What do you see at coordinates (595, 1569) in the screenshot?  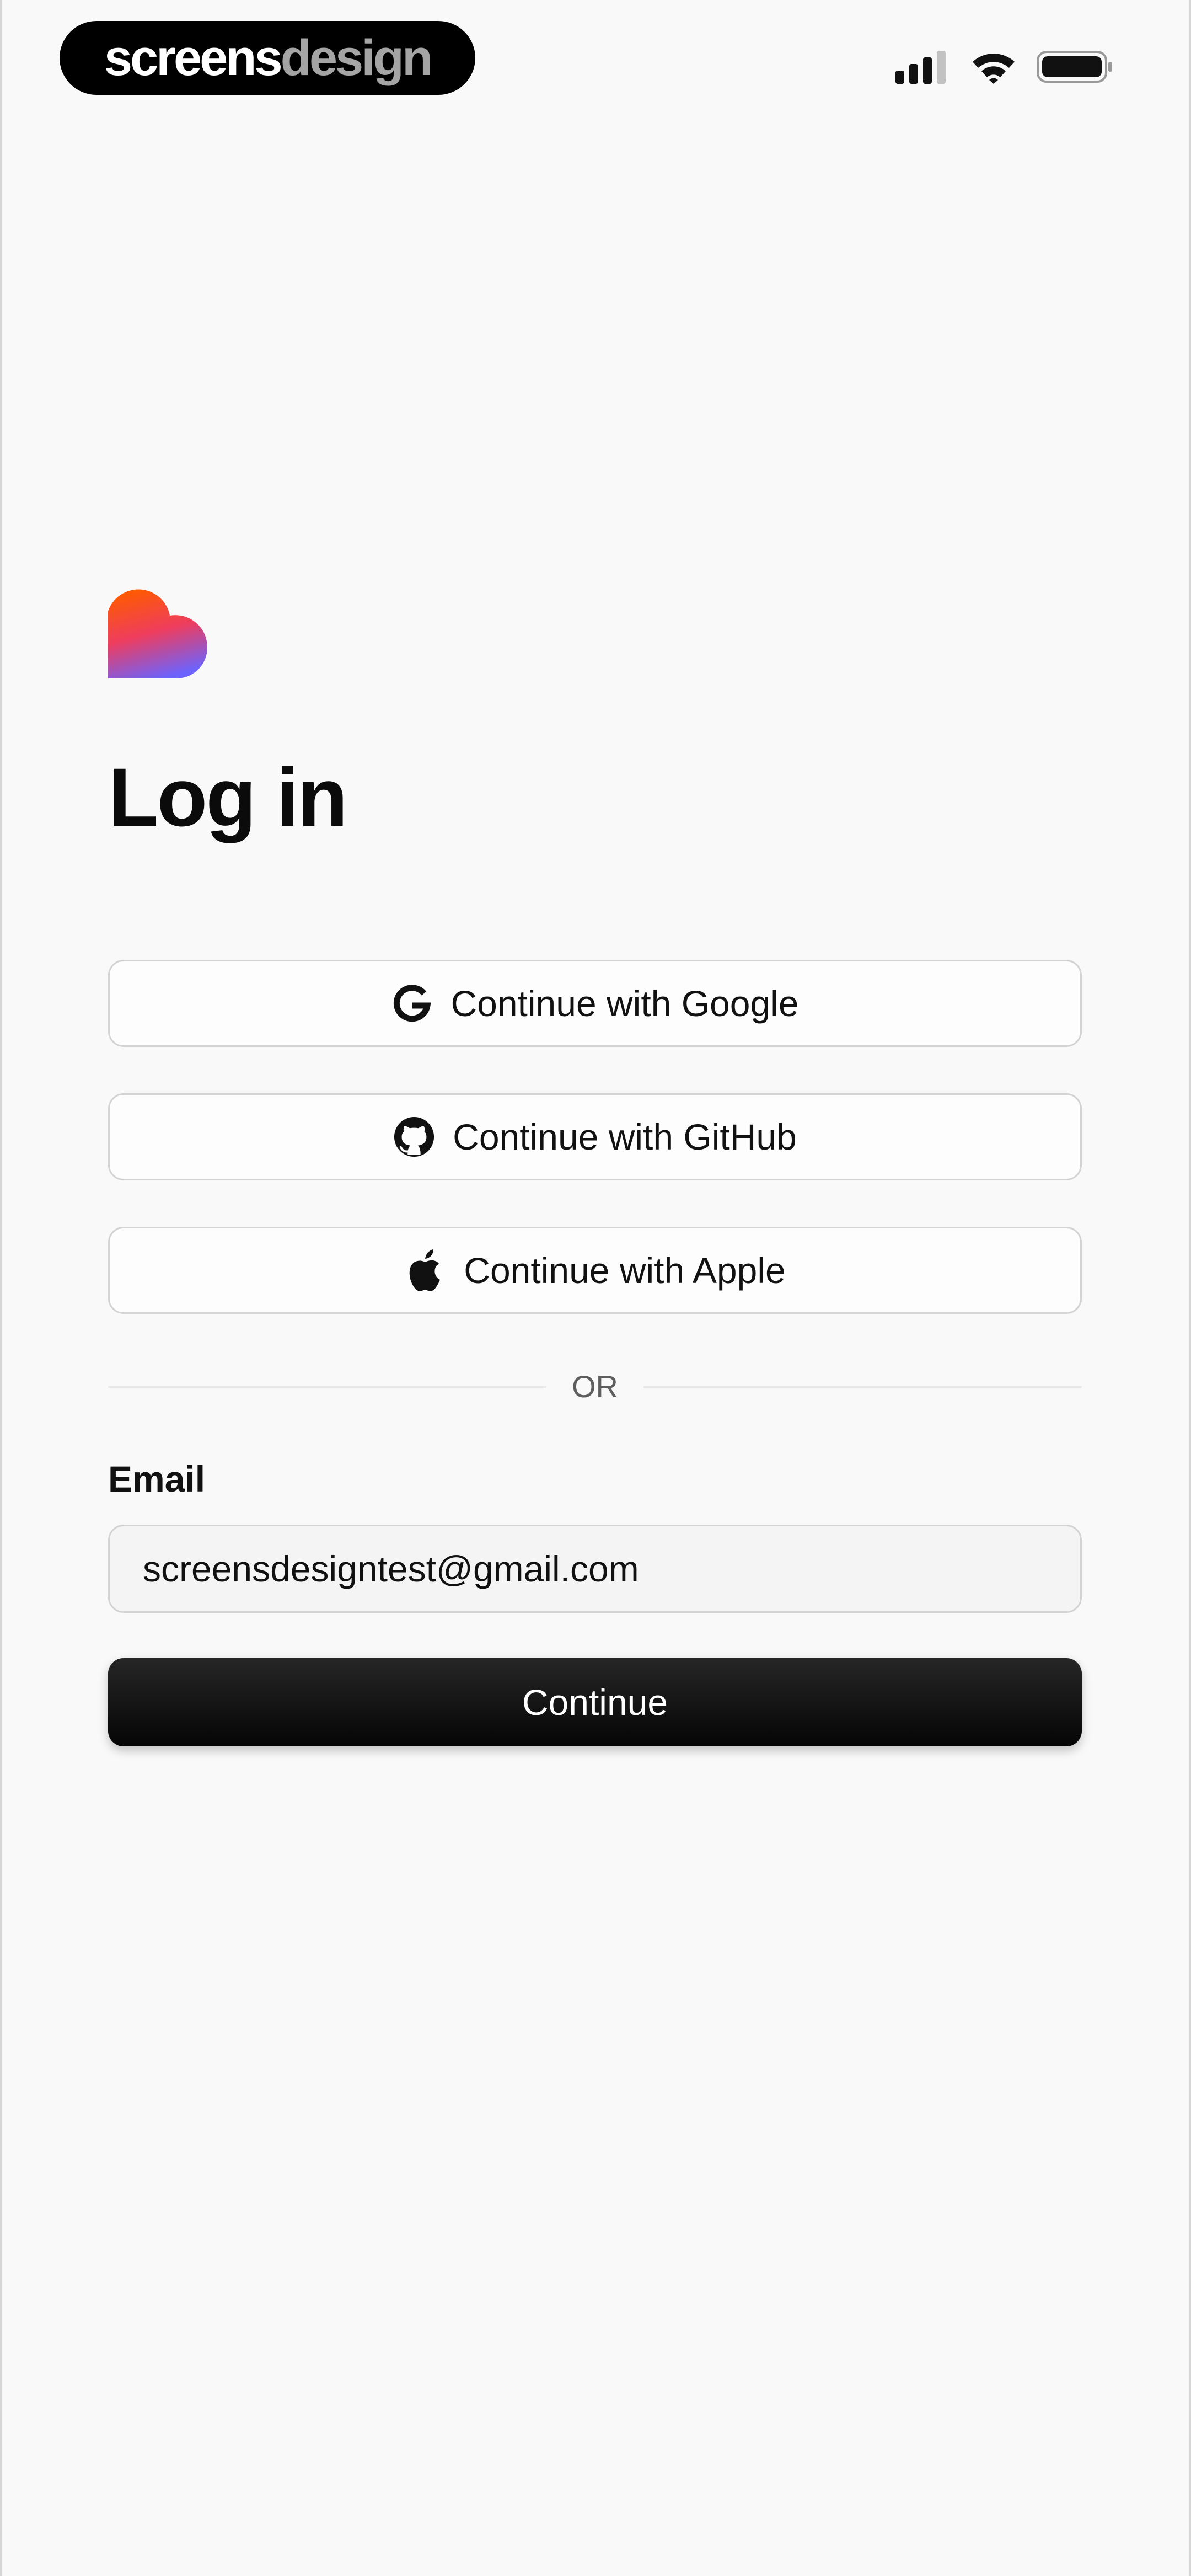 I see `email-input` at bounding box center [595, 1569].